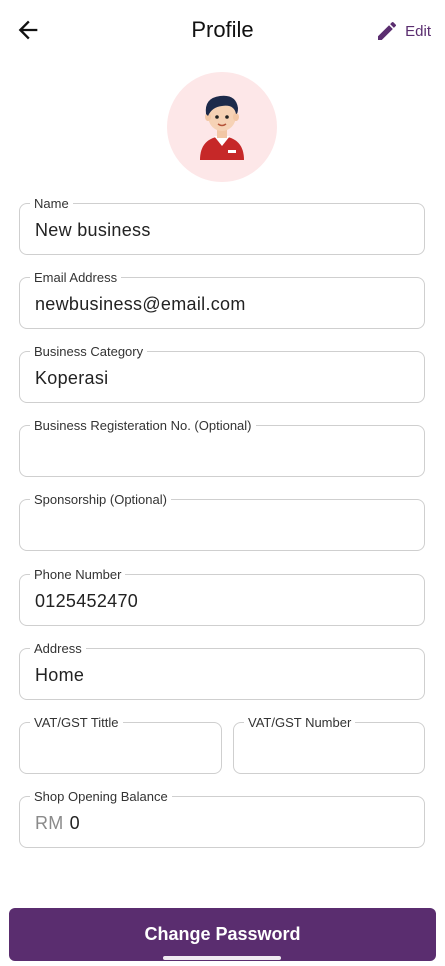 This screenshot has height=966, width=445. What do you see at coordinates (300, 722) in the screenshot?
I see `vat-gst-number-label: VAT/GST Number` at bounding box center [300, 722].